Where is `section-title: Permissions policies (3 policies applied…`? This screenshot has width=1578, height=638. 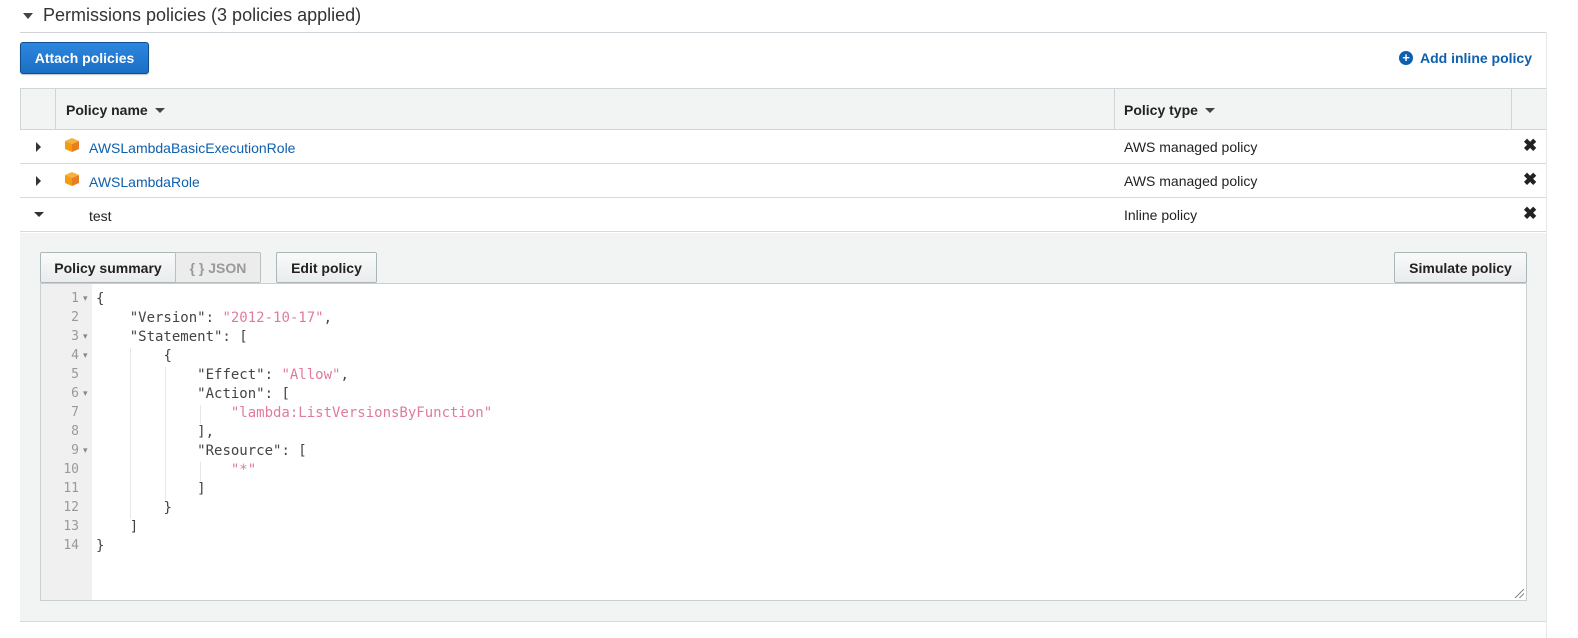 section-title: Permissions policies (3 policies applied… is located at coordinates (202, 15).